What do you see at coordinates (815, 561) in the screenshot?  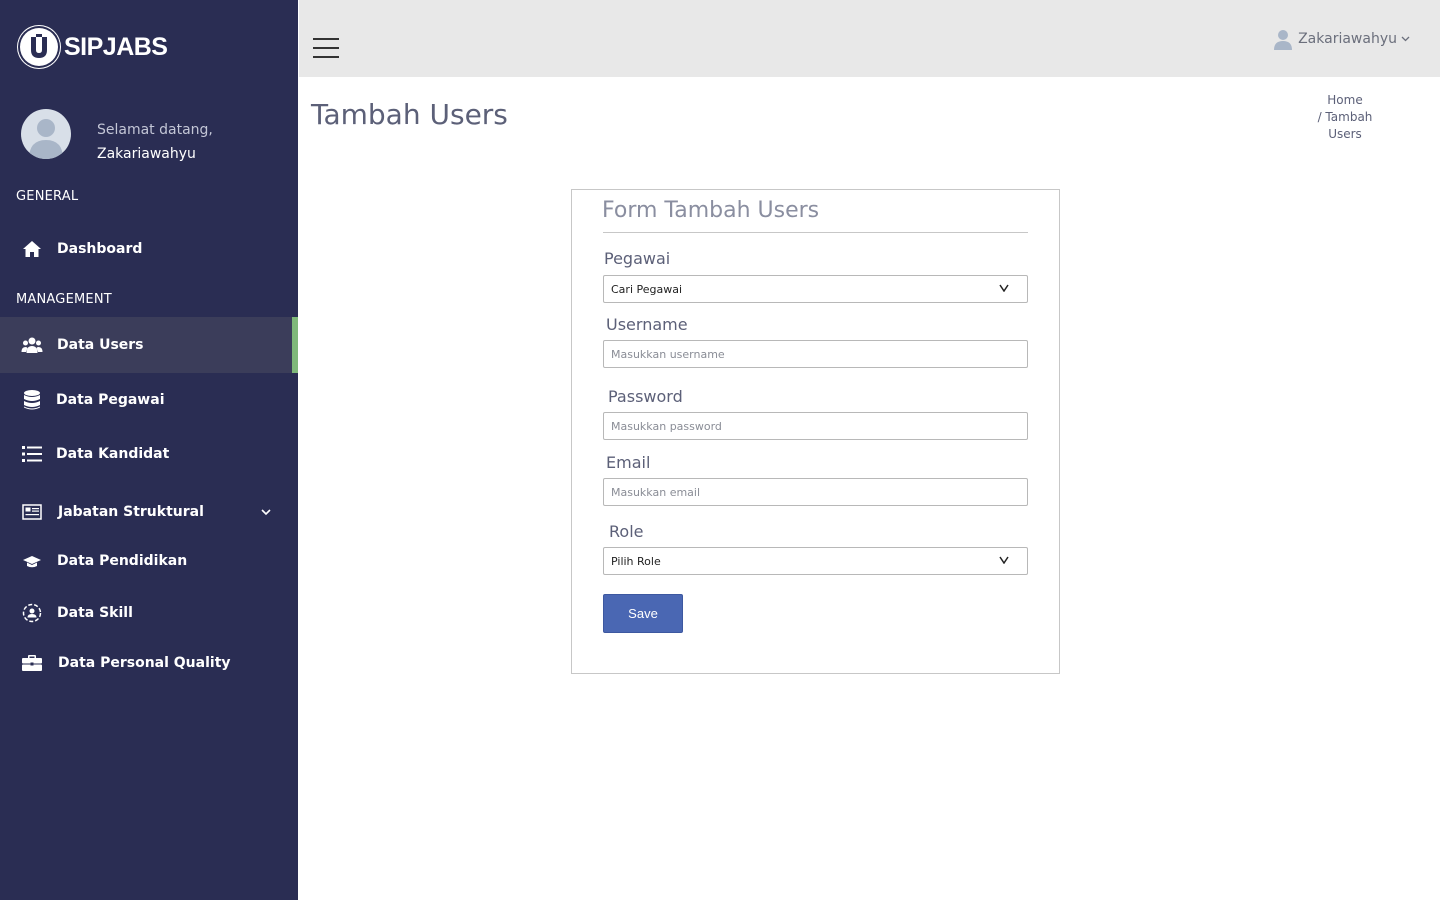 I see `role-select: Pilih Role` at bounding box center [815, 561].